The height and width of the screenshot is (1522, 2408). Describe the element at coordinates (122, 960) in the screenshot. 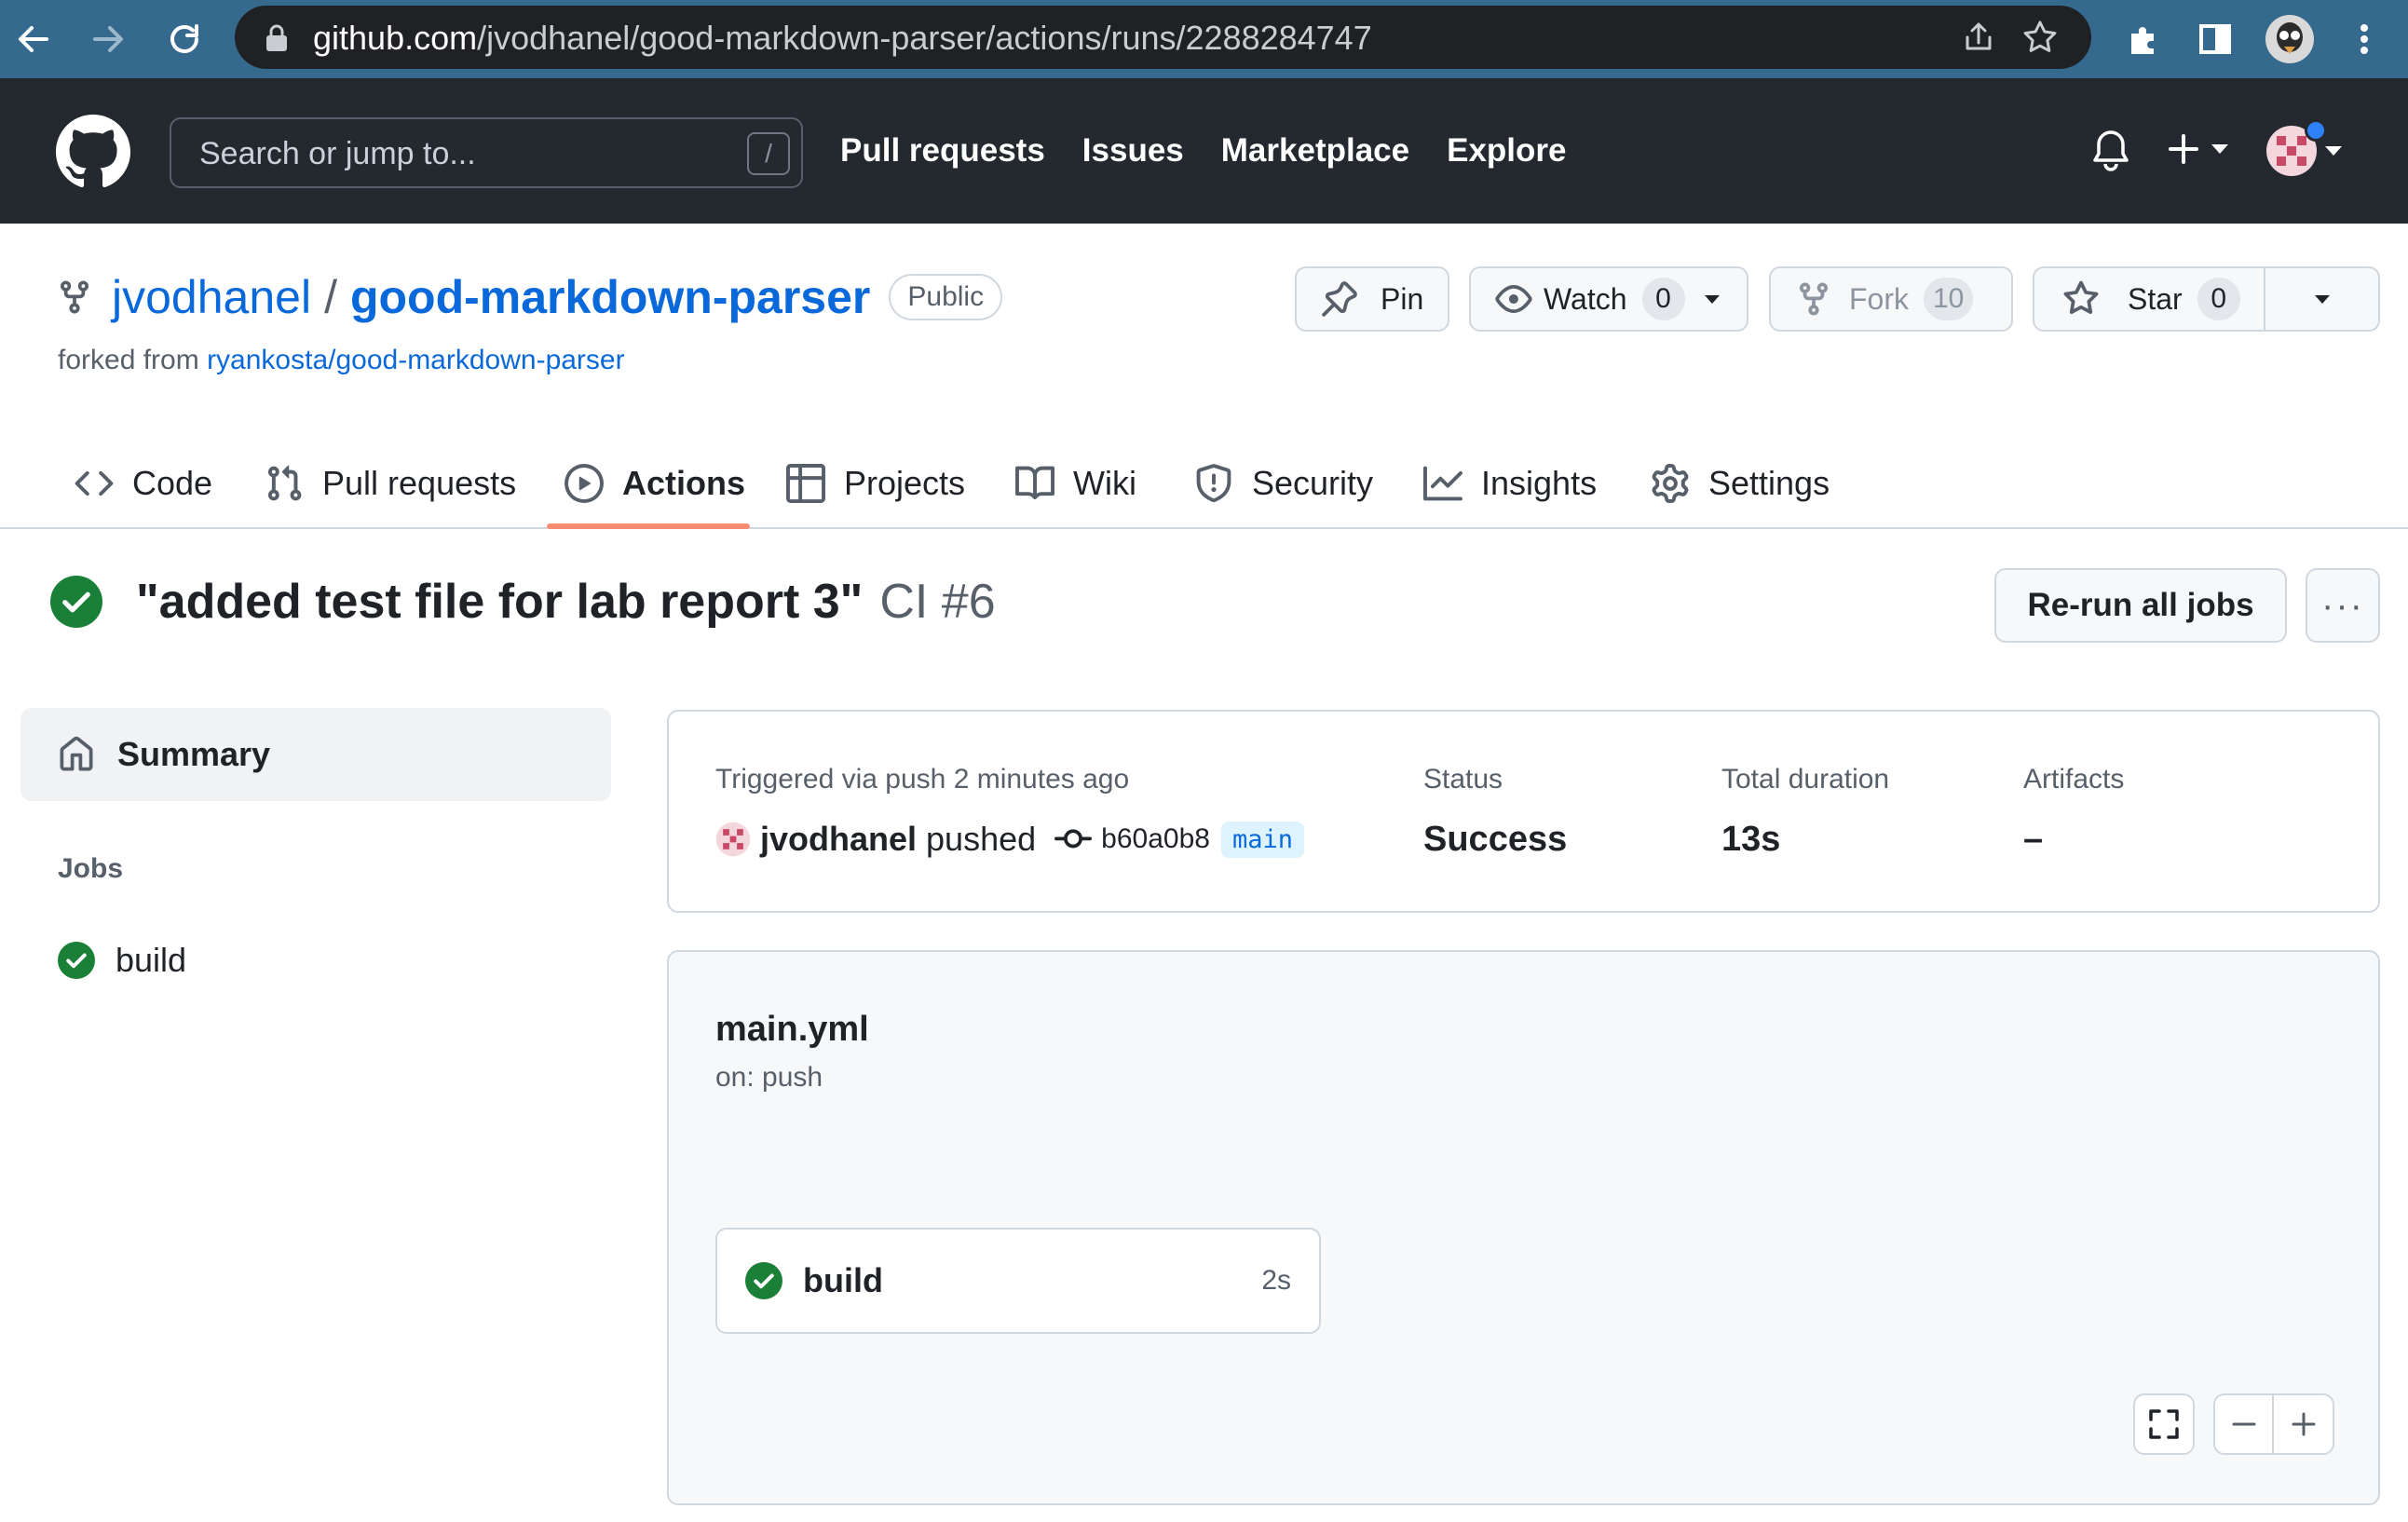

I see `sidebar-job-build: build` at that location.